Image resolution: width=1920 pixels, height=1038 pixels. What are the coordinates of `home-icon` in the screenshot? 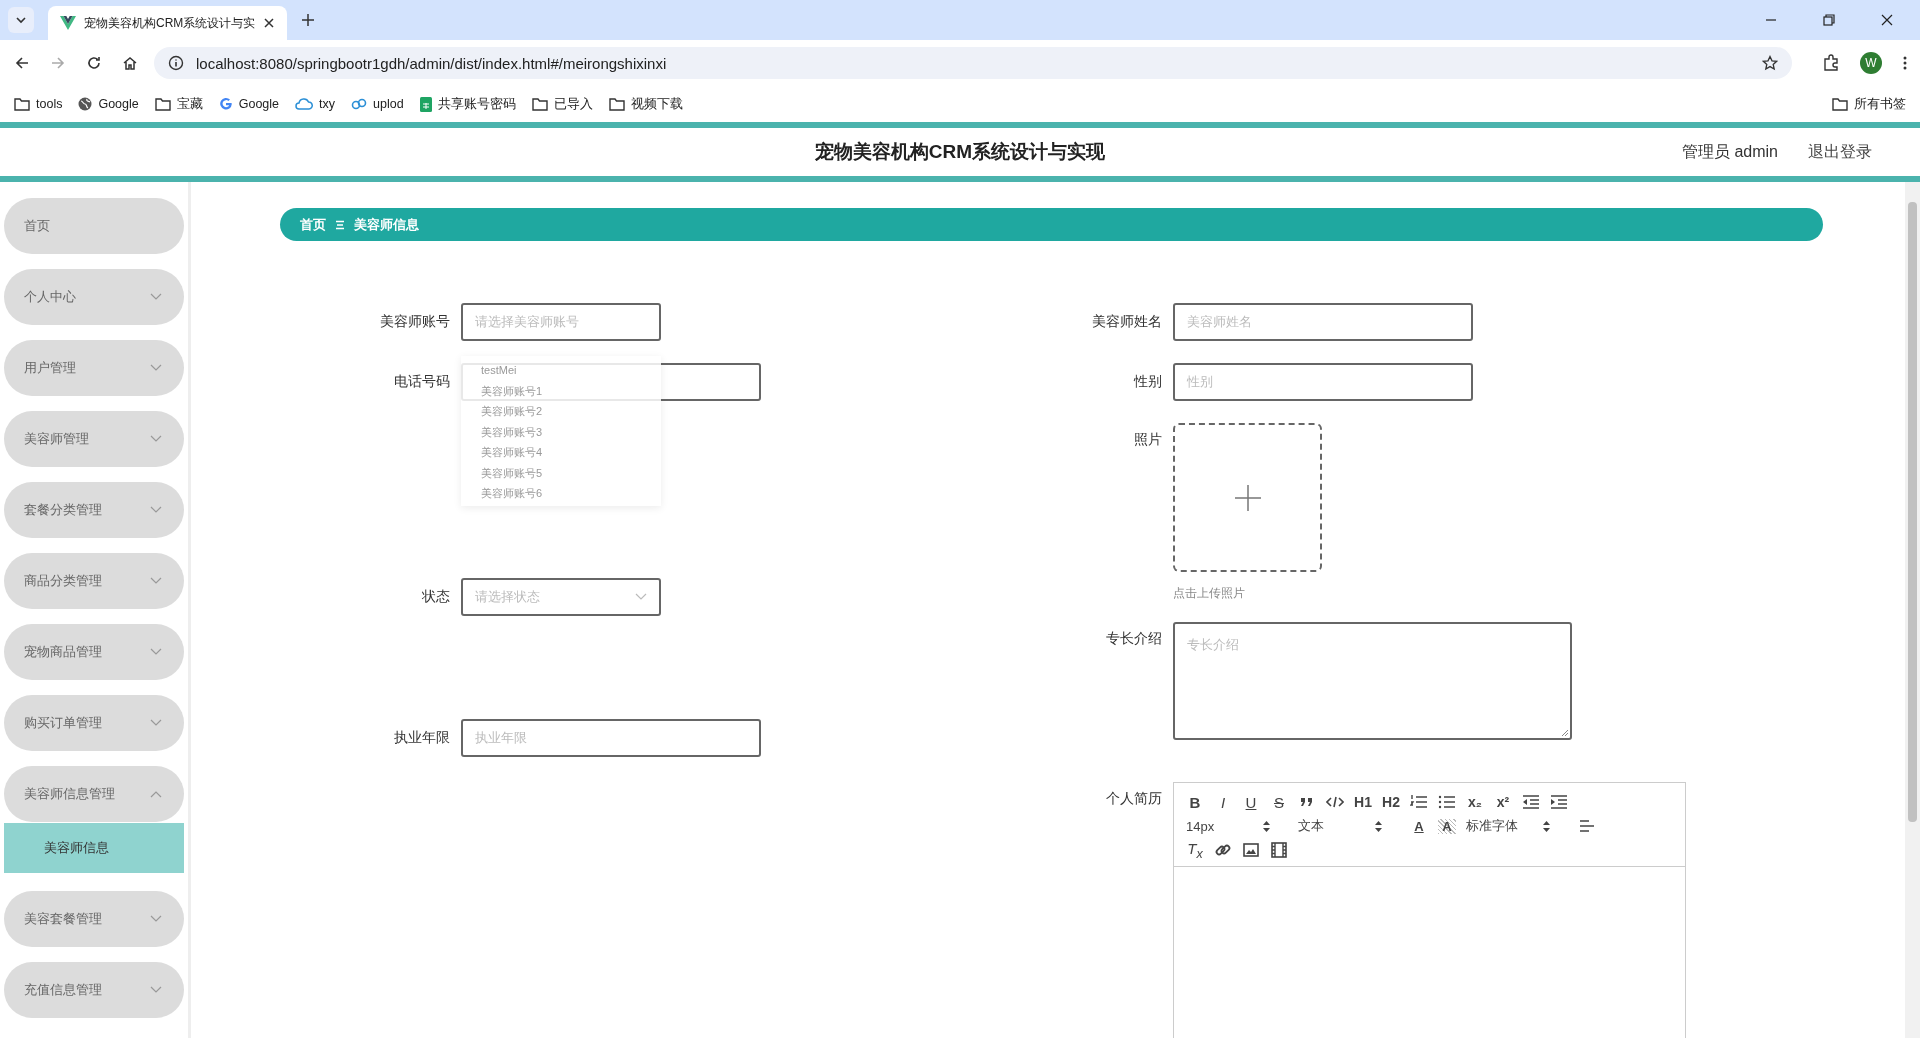 It's located at (130, 63).